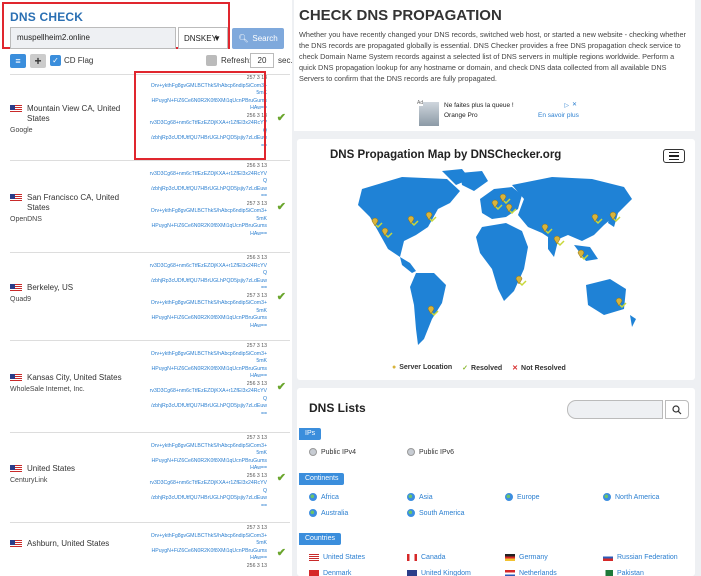 This screenshot has width=701, height=576. Describe the element at coordinates (330, 573) in the screenshot. I see `country-link: Denmark` at that location.